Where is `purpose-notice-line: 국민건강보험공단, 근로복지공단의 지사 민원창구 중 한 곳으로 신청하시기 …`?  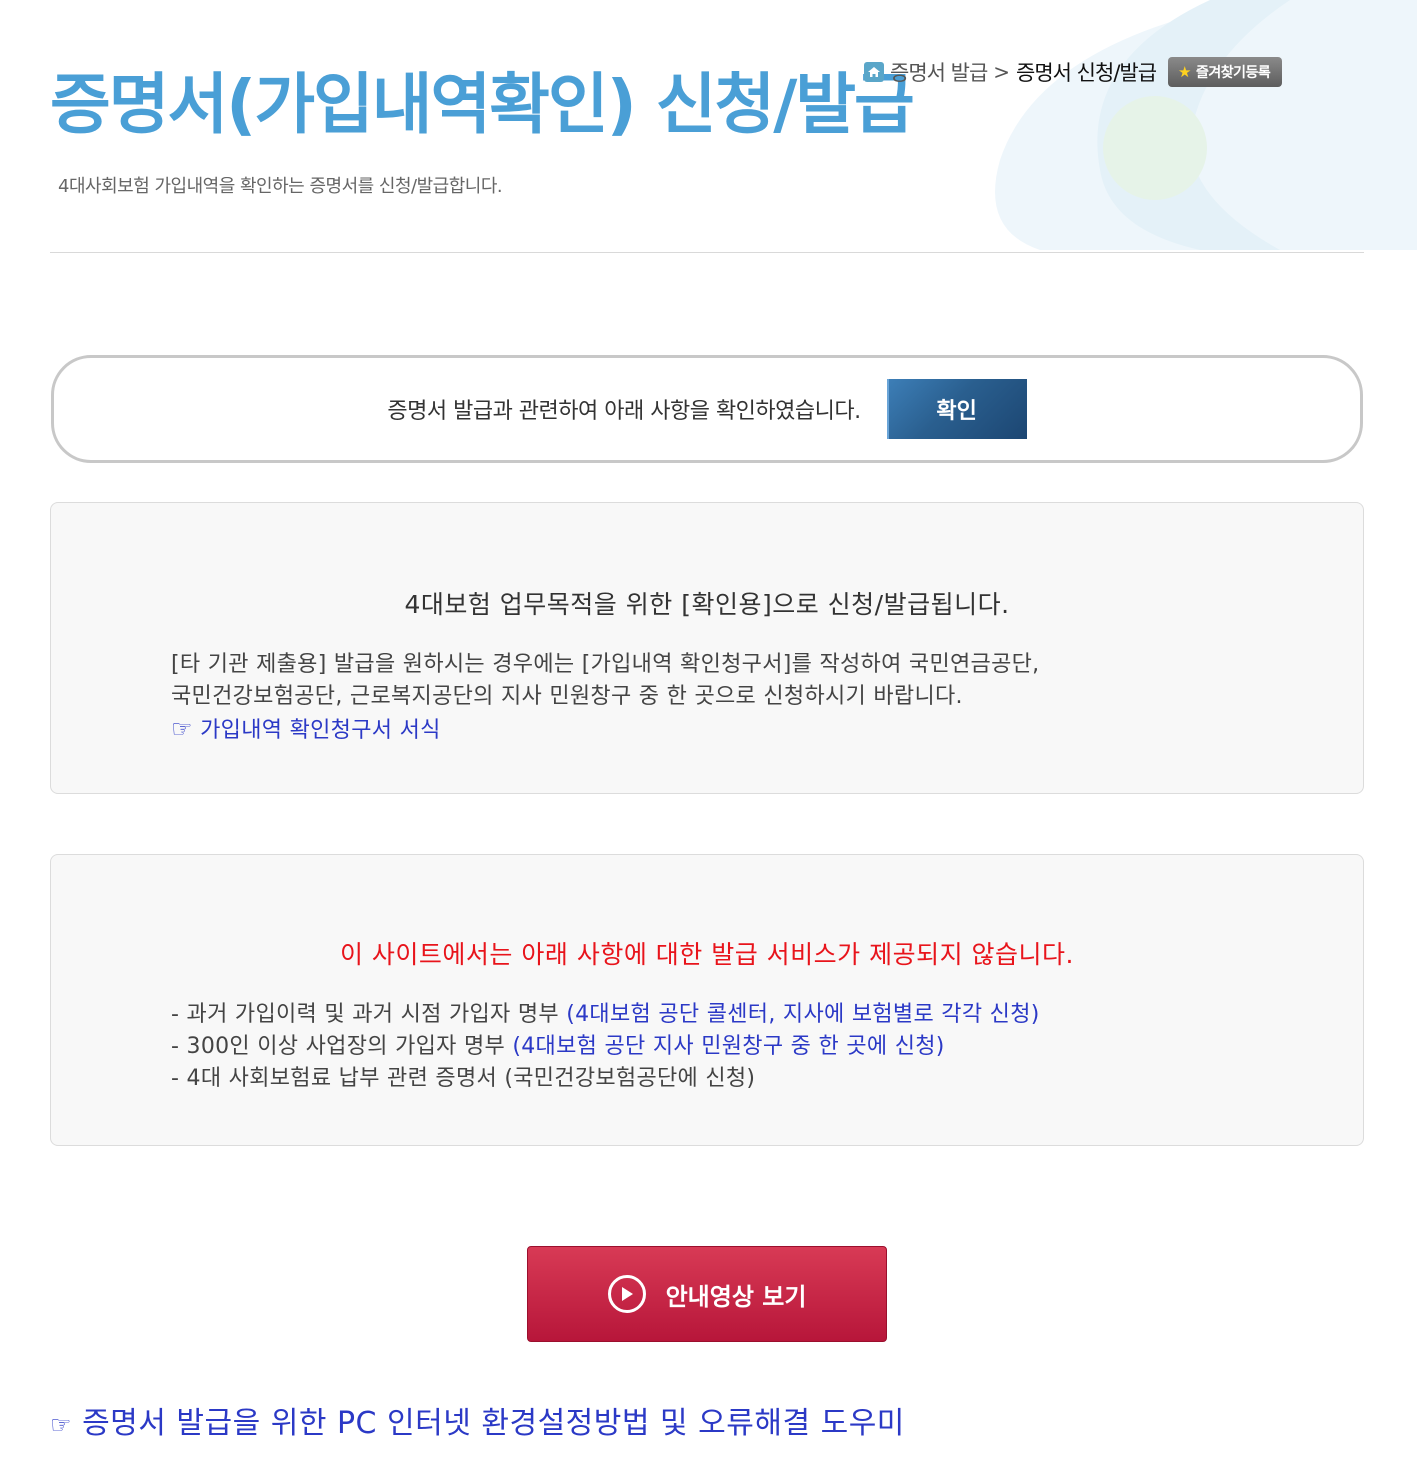
purpose-notice-line: 국민건강보험공단, 근로복지공단의 지사 민원창구 중 한 곳으로 신청하시기 … is located at coordinates (567, 696).